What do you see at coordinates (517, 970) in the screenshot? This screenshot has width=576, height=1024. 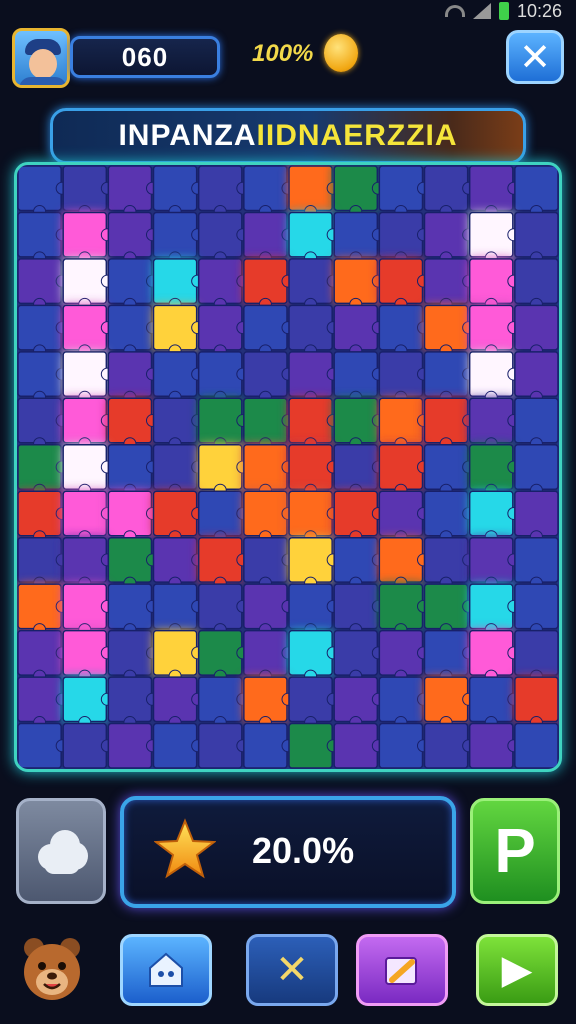 I see `play-button: ▶` at bounding box center [517, 970].